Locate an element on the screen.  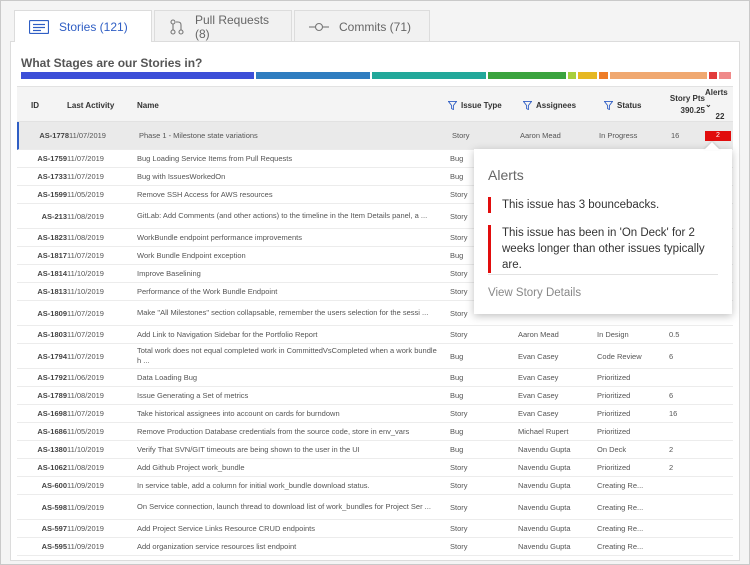
tab-stories: Stories (121) is located at coordinates (83, 26).